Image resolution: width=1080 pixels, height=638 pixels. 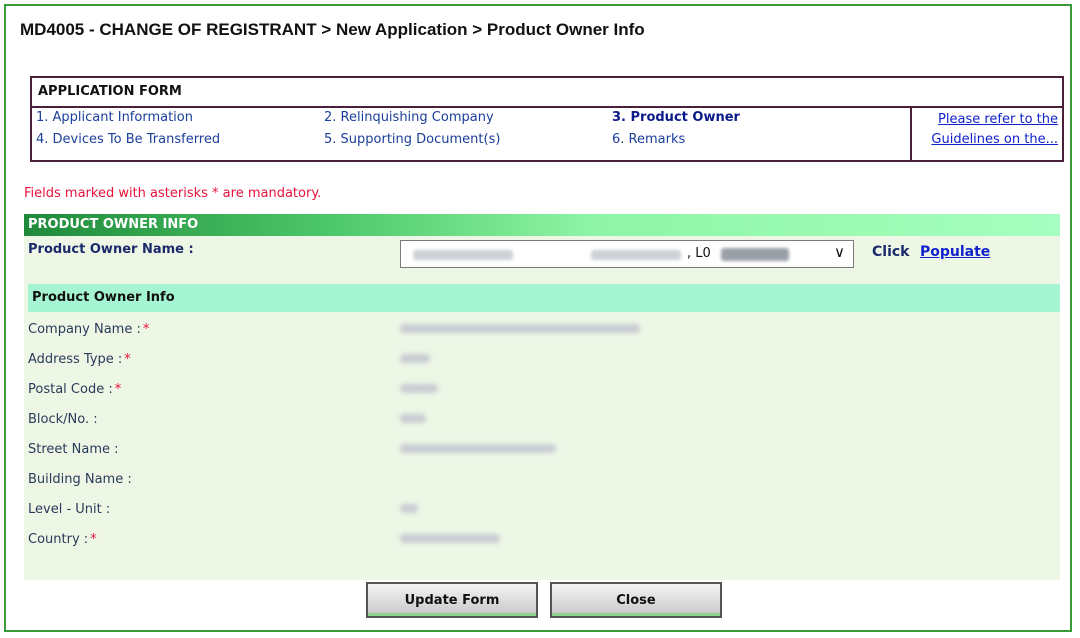 What do you see at coordinates (542, 225) in the screenshot?
I see `section-header-product-owner-info: PRODUCT OWNER INFO` at bounding box center [542, 225].